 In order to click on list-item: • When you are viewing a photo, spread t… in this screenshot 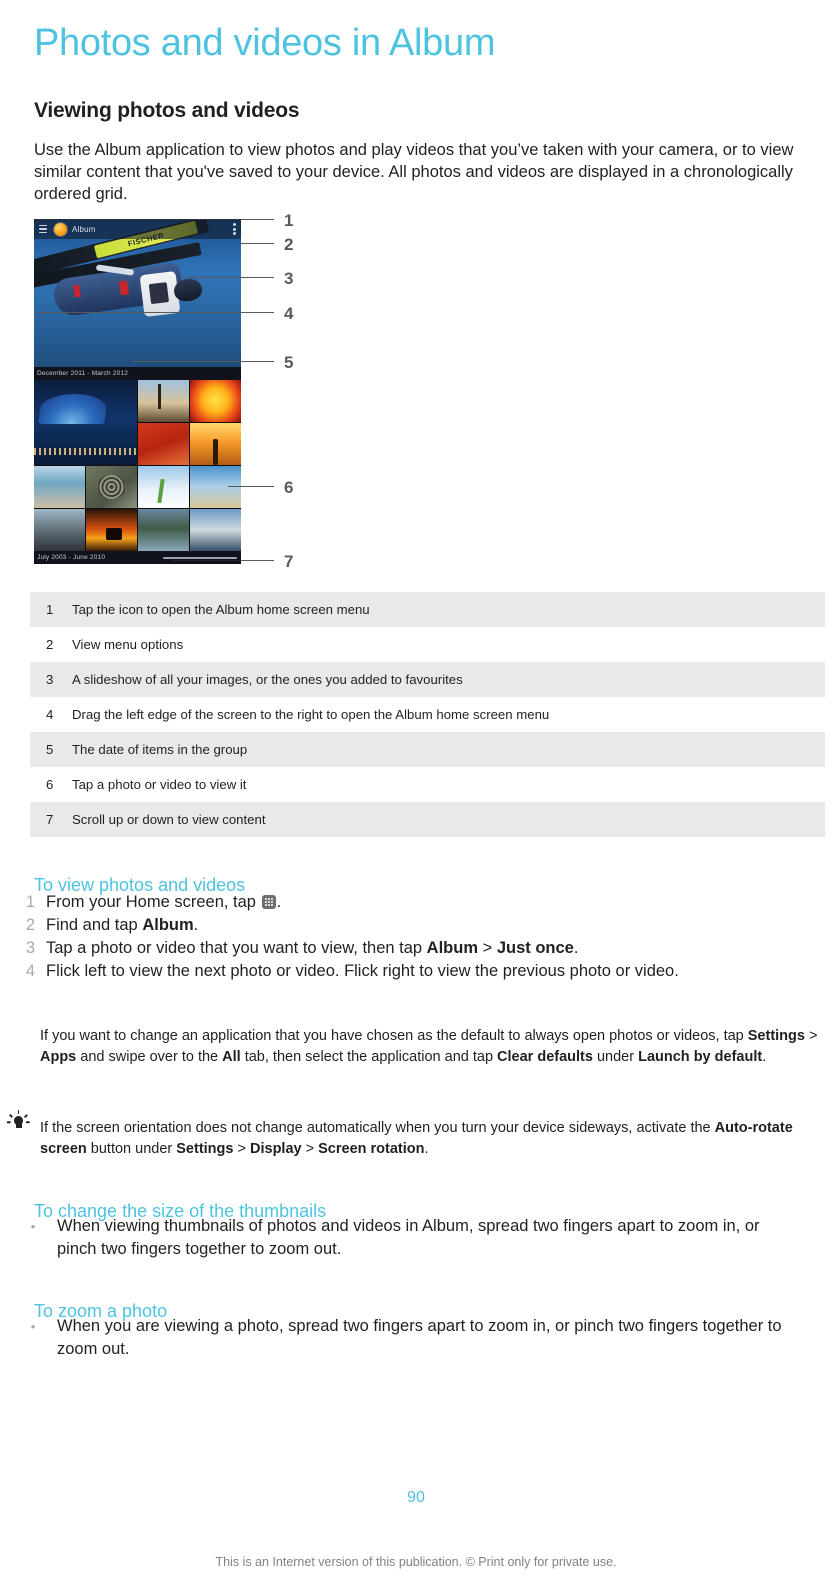, I will do `click(415, 1338)`.